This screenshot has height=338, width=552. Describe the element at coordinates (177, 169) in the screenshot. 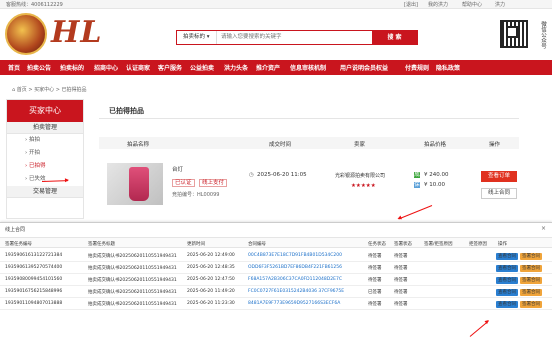

I see `product-name: 台灯` at that location.